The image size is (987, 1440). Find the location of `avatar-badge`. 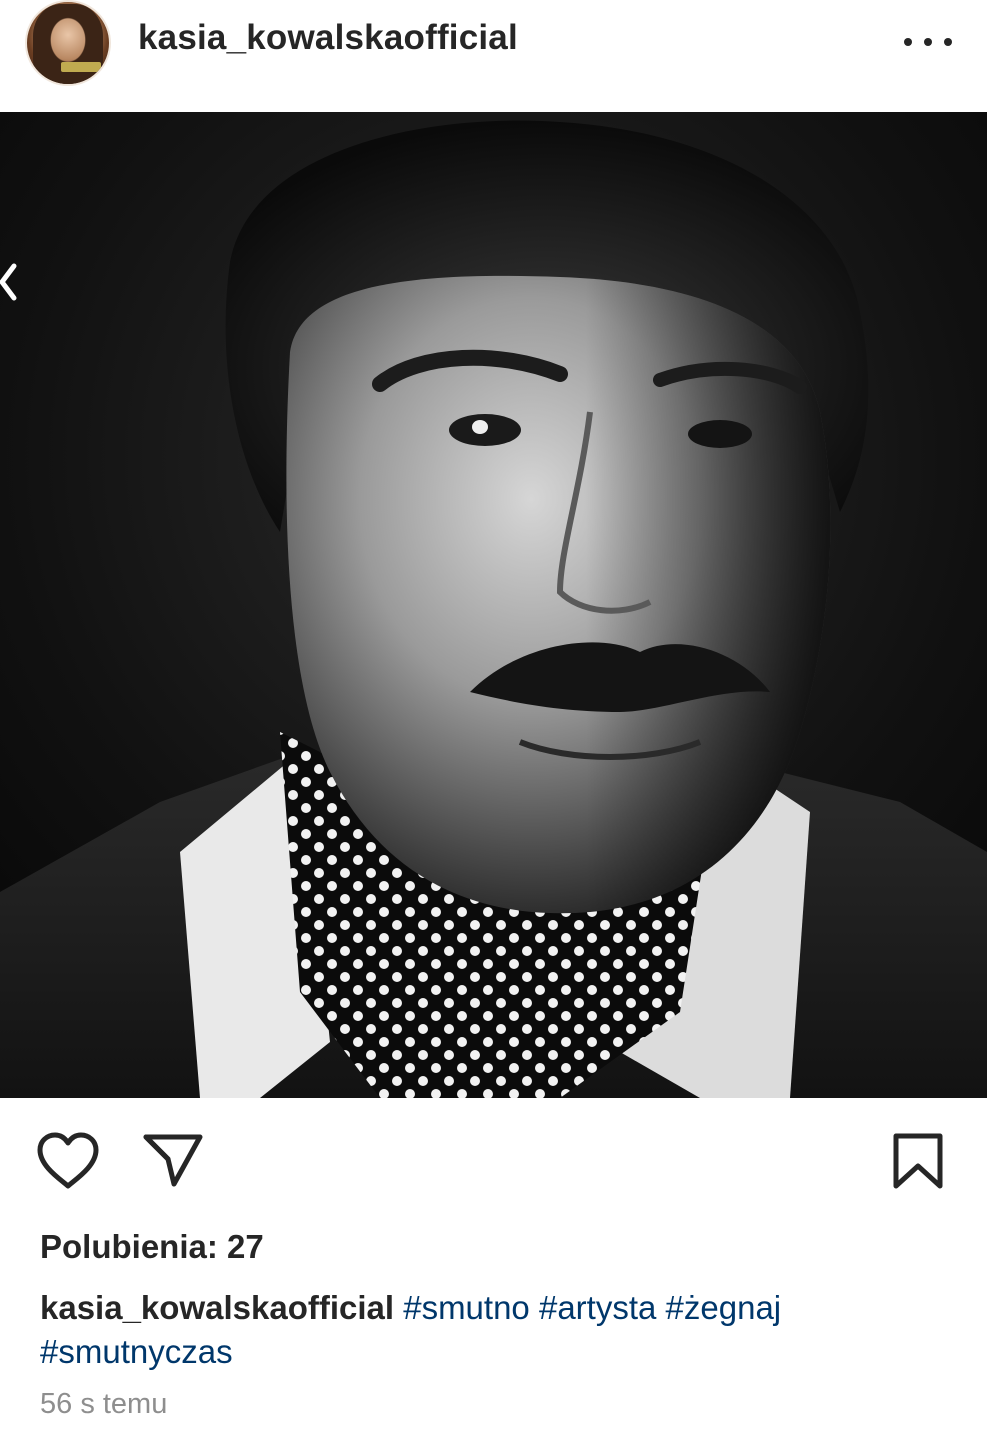

avatar-badge is located at coordinates (81, 67).